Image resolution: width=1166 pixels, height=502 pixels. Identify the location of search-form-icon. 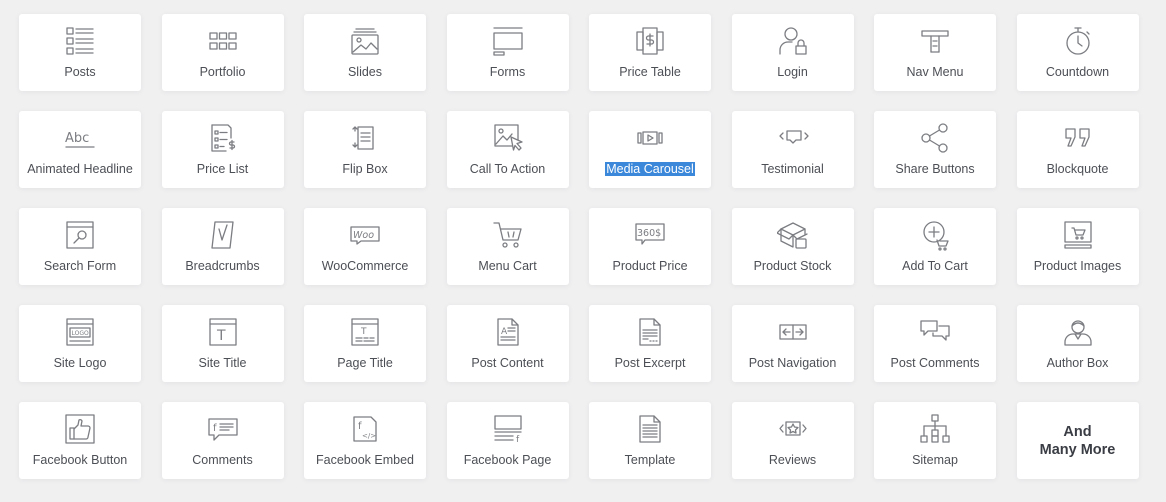
(80, 235).